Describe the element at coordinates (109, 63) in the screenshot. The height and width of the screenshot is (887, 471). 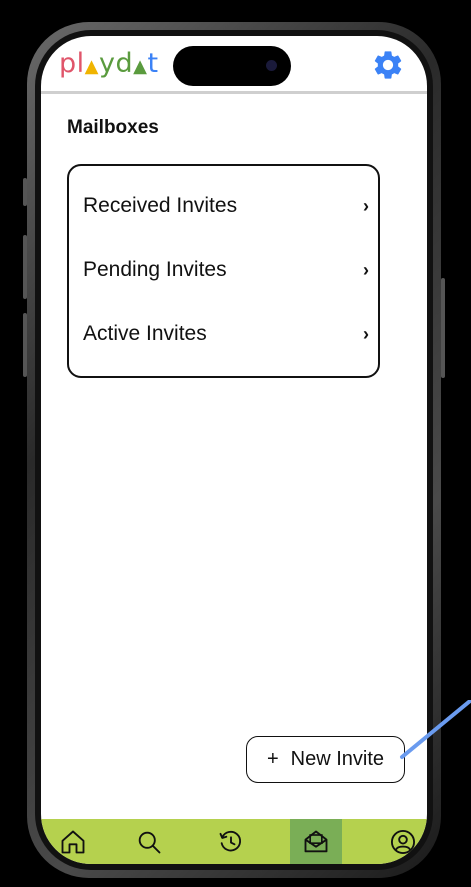
I see `app-logo: pl▲yd▲t` at that location.